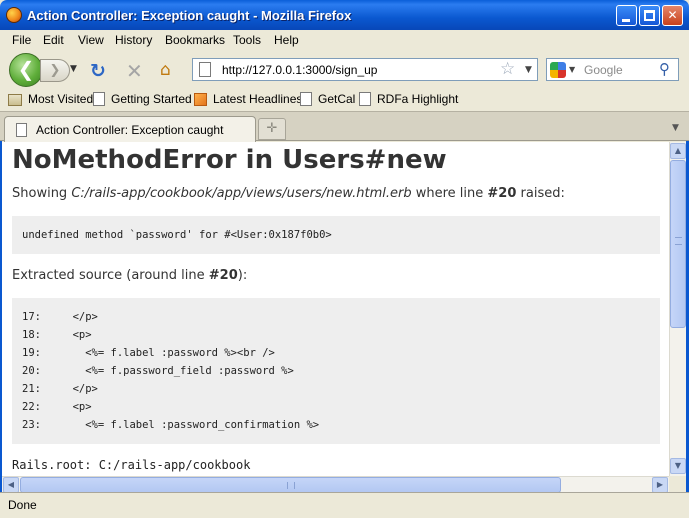 This screenshot has width=689, height=518. I want to click on horizontal-scrollbar: ◀ ▶, so click(335, 484).